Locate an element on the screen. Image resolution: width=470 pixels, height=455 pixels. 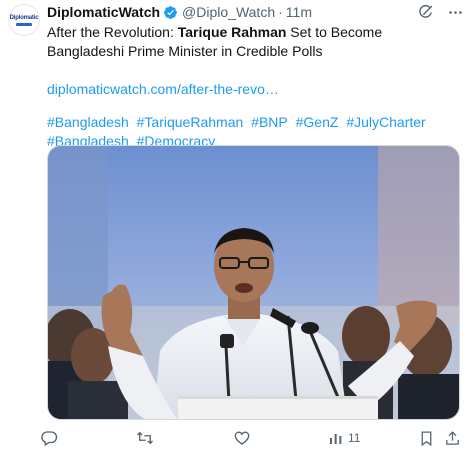
share-icon is located at coordinates (452, 437).